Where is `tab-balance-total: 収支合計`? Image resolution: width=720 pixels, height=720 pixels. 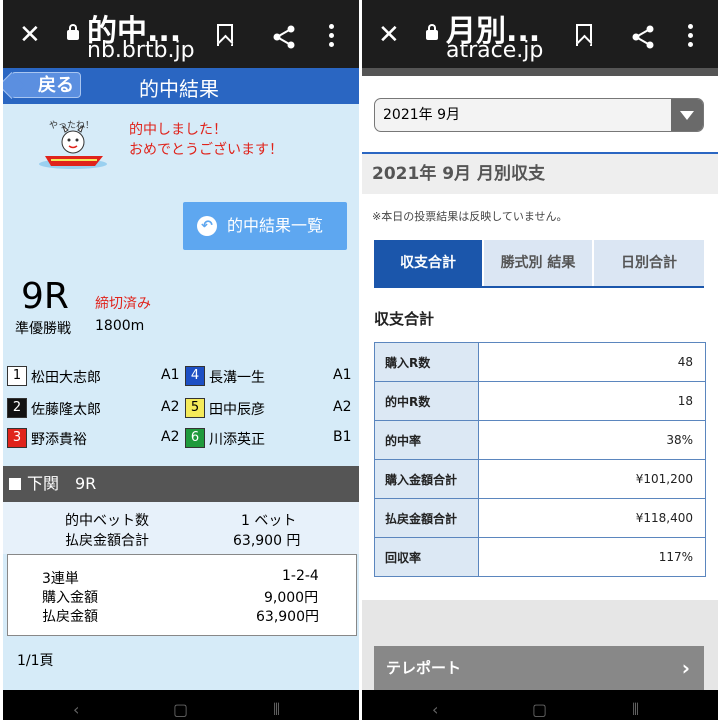 tab-balance-total: 収支合計 is located at coordinates (428, 263).